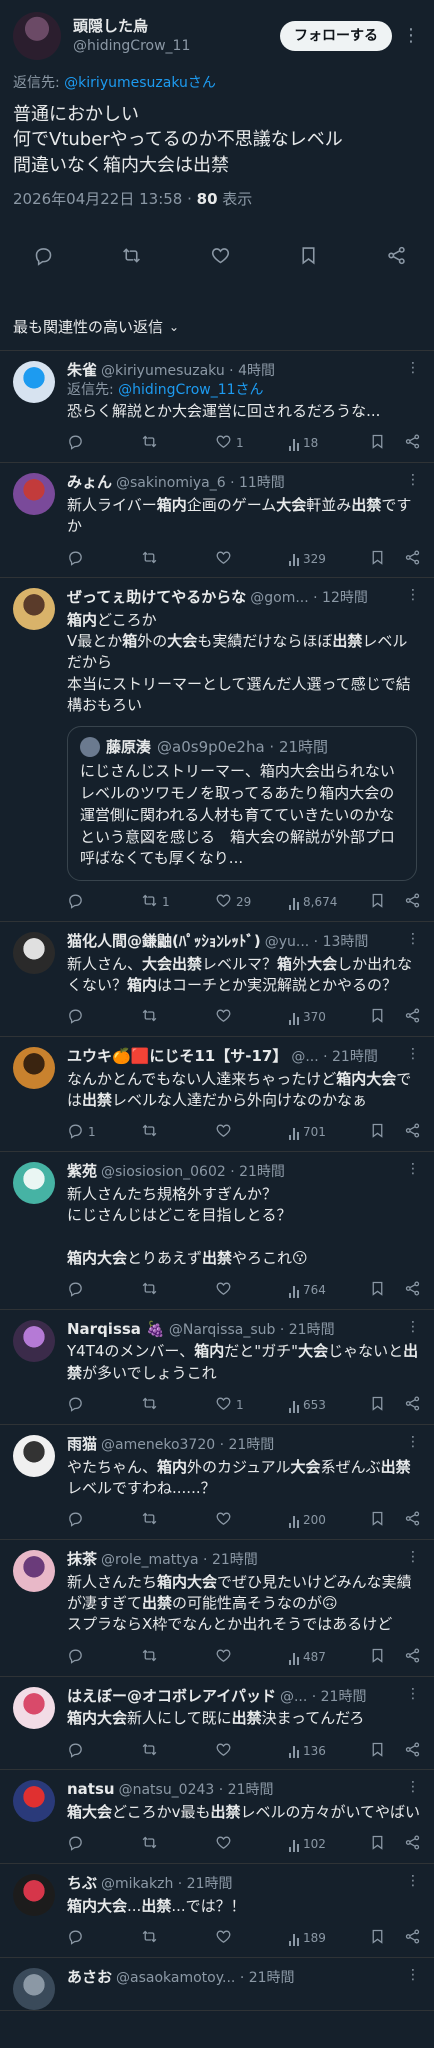  I want to click on timestamp: 2026年04月22日 13:58 ·, so click(105, 199).